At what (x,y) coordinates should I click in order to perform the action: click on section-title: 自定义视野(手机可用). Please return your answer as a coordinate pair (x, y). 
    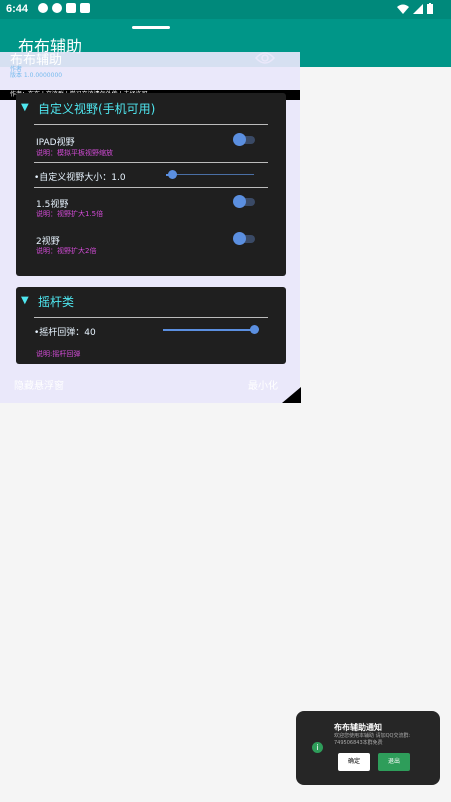
    Looking at the image, I should click on (96, 108).